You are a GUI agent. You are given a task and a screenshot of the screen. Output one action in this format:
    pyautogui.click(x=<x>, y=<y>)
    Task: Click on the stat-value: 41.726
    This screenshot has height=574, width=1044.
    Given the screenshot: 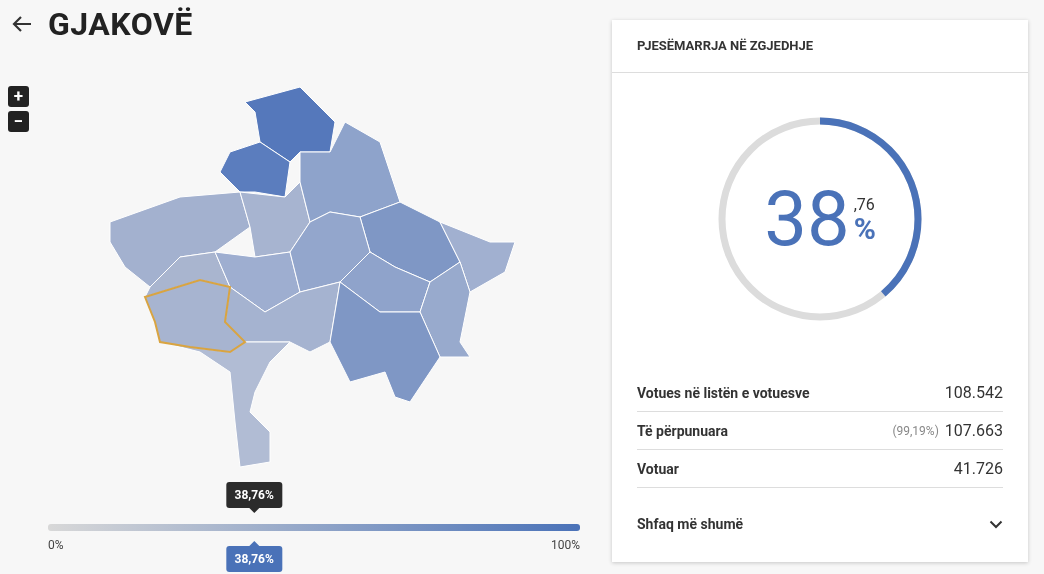 What is the action you would take?
    pyautogui.click(x=978, y=468)
    